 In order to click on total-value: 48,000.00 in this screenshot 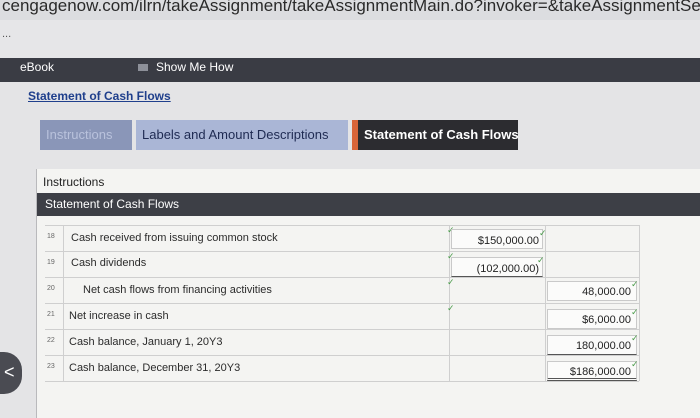, I will do `click(606, 292)`.